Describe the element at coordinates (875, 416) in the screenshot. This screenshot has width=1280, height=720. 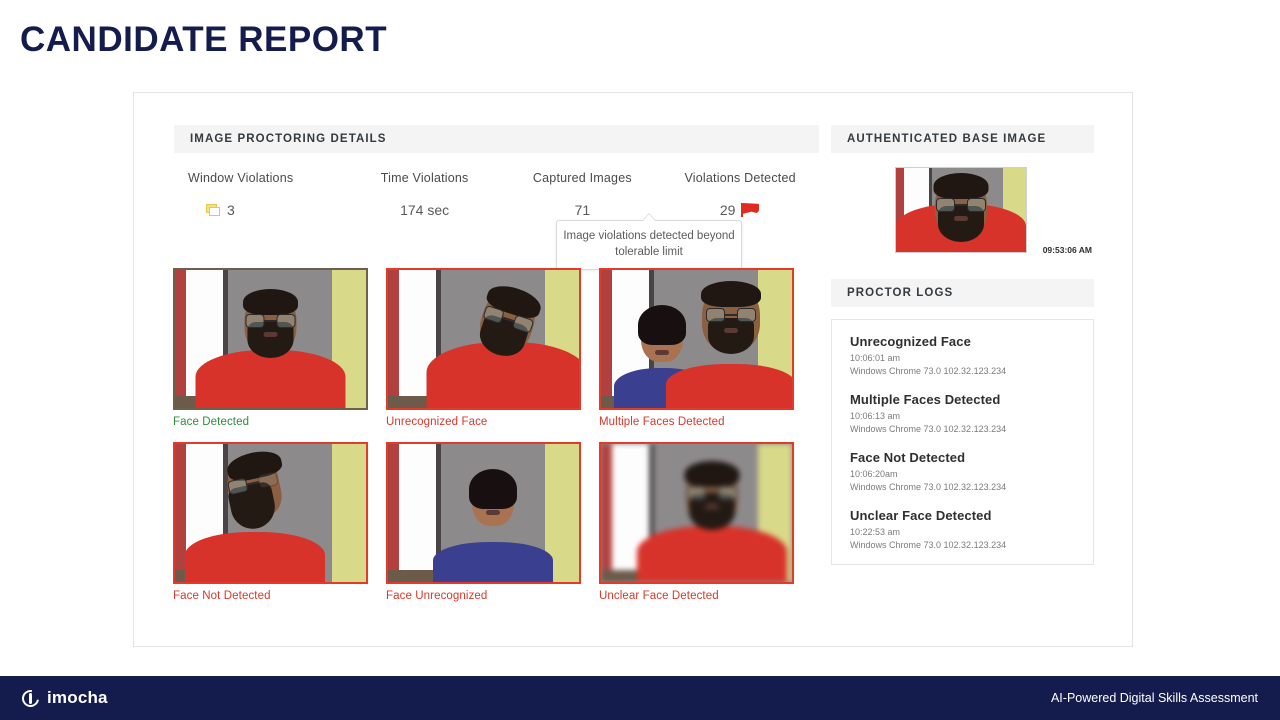
I see `log-time: 10:06:13 am` at that location.